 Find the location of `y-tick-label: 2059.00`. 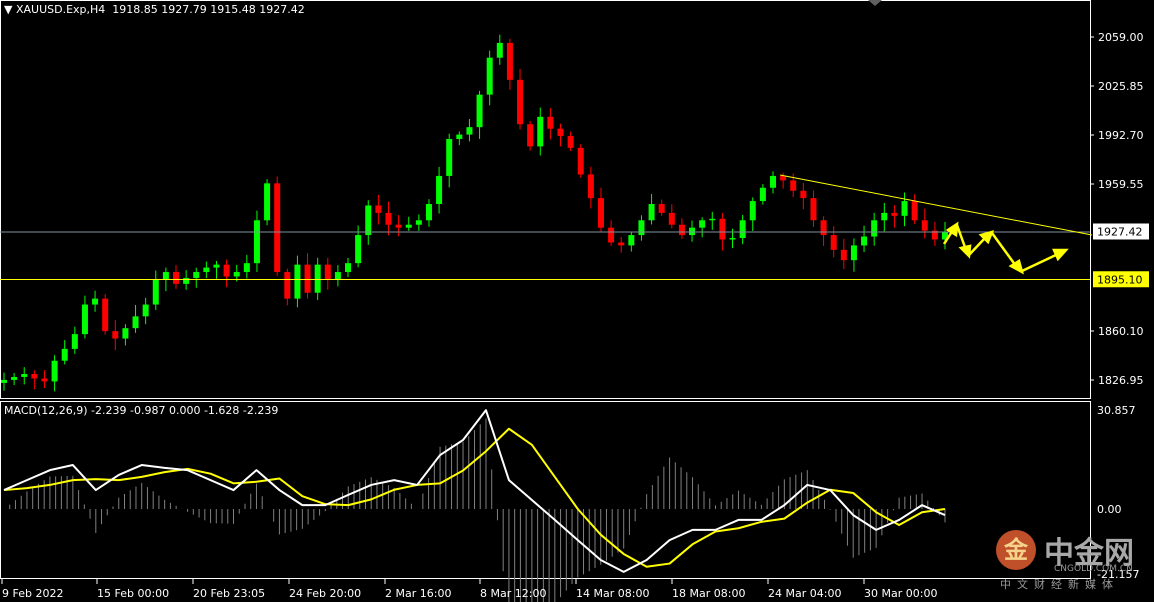

y-tick-label: 2059.00 is located at coordinates (1121, 37).